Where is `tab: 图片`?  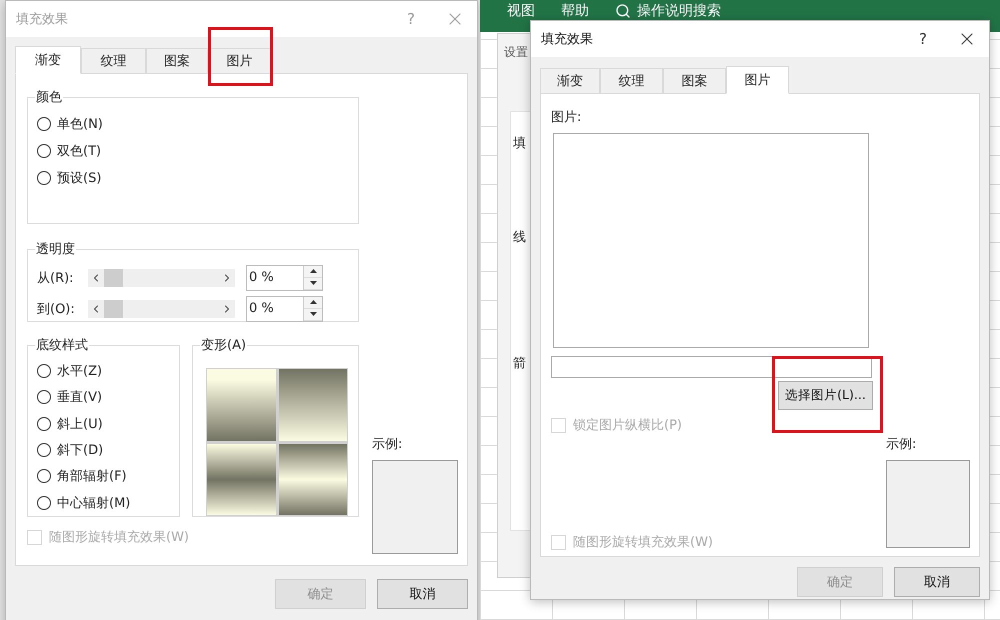 tab: 图片 is located at coordinates (757, 80).